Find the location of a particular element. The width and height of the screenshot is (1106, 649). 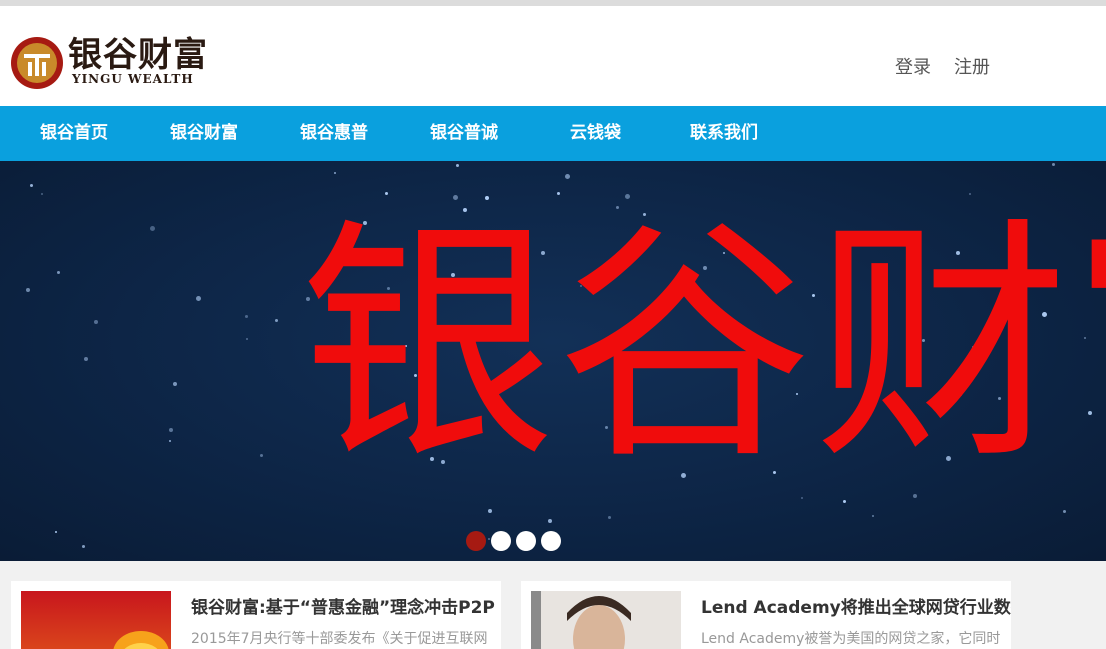

article-excerpt-2: Lend Academy被誉为美国的网贷之家，它同时 is located at coordinates (851, 639).